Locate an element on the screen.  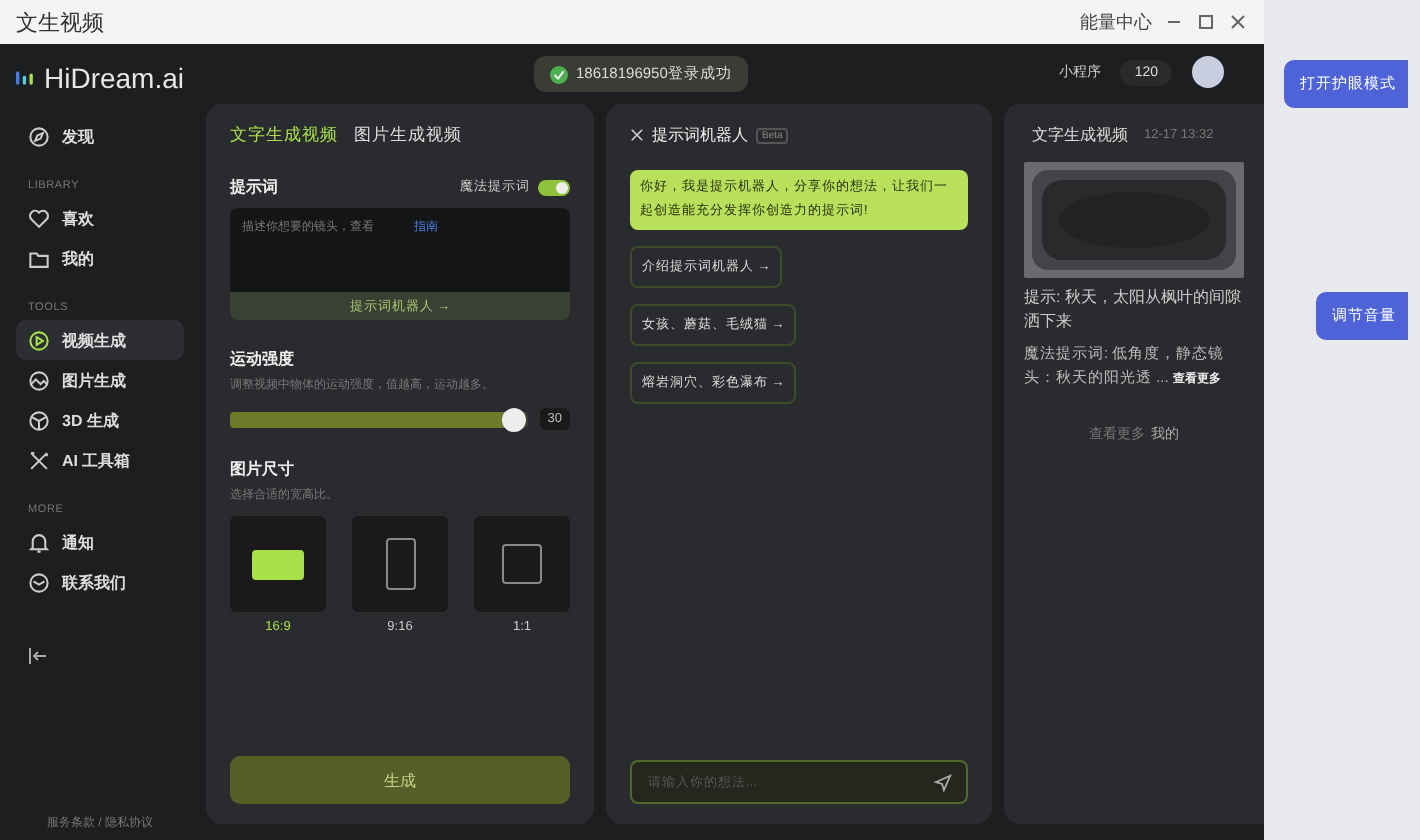
brand-name: HiDream.ai is located at coordinates (113, 78).